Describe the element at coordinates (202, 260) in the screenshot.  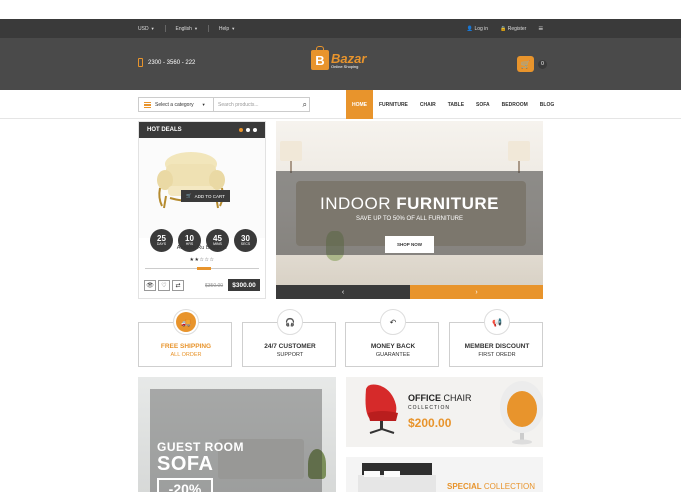
I see `star-rating: ★★☆☆☆` at that location.